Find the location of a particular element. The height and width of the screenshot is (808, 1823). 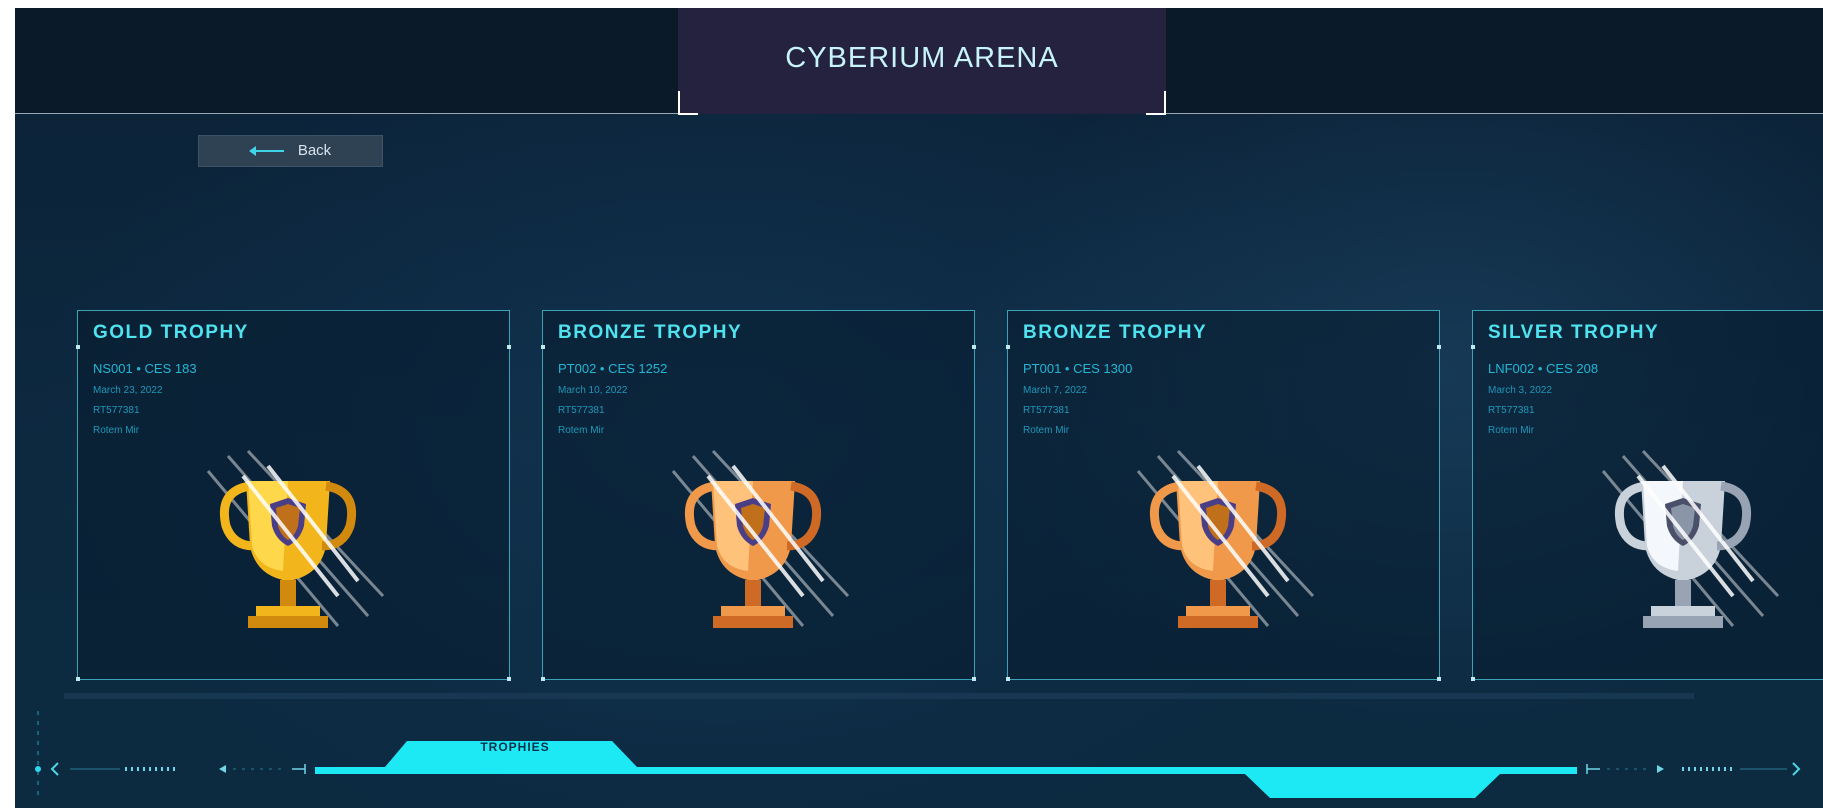

trophy-date: March 7, 2022 is located at coordinates (1055, 390).